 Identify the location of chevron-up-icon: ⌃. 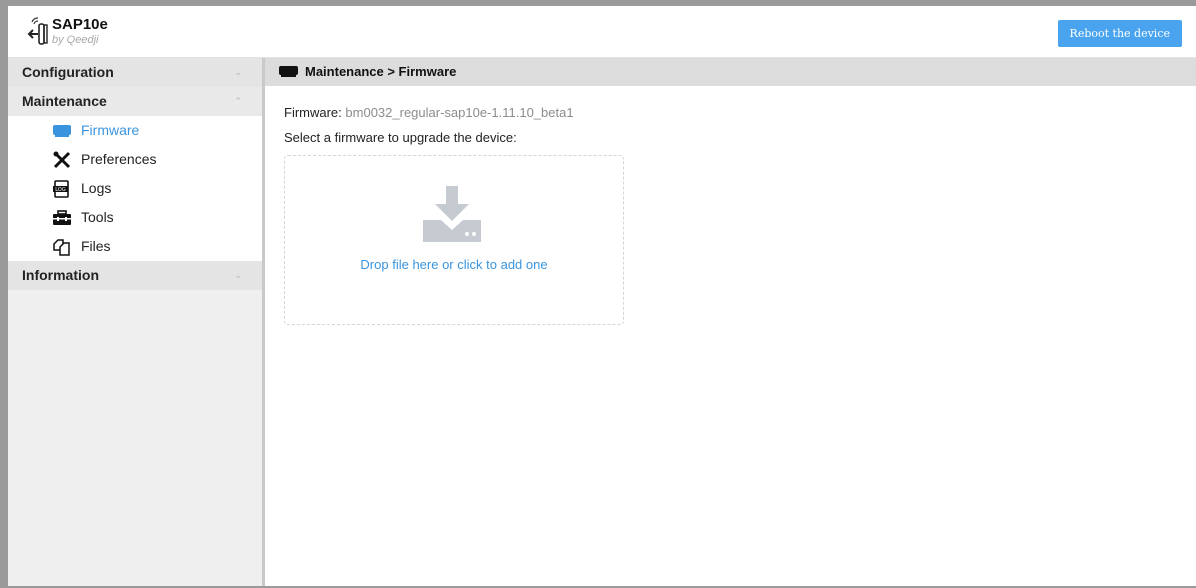
(238, 101).